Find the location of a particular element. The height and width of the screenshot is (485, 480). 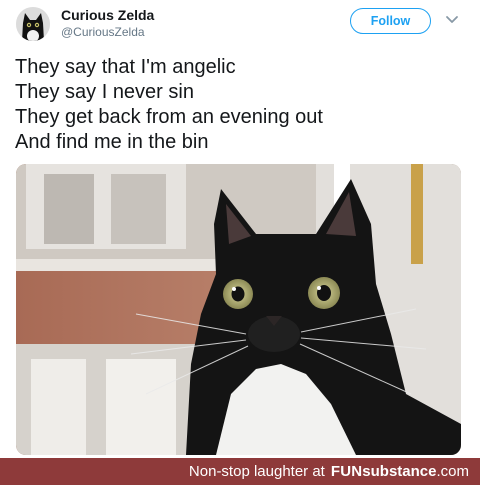

user-handle: @CuriousZelda is located at coordinates (103, 32).